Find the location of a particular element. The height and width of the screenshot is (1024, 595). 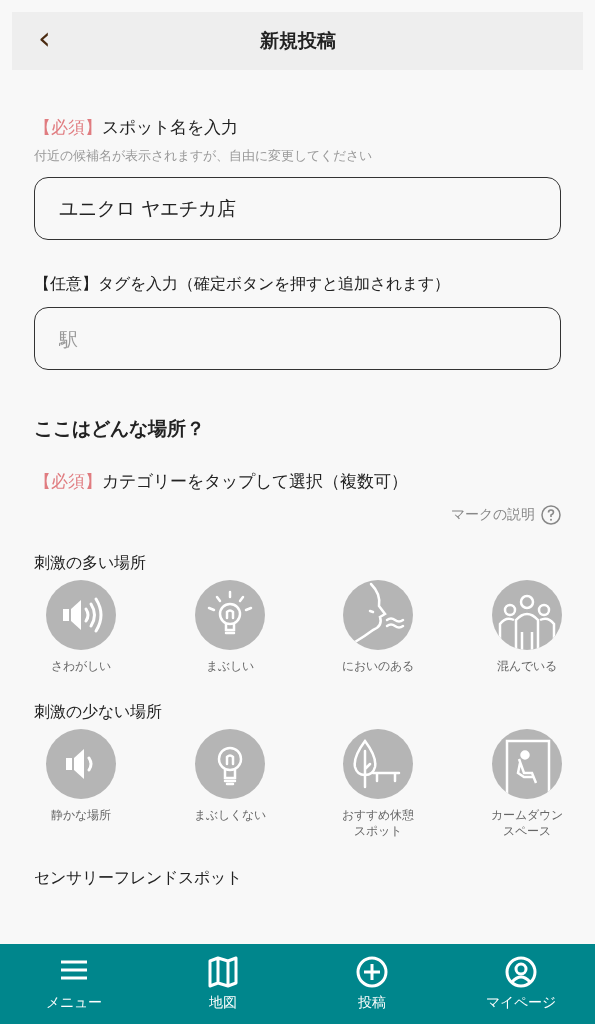

nav-button: 投稿 is located at coordinates (371, 984).